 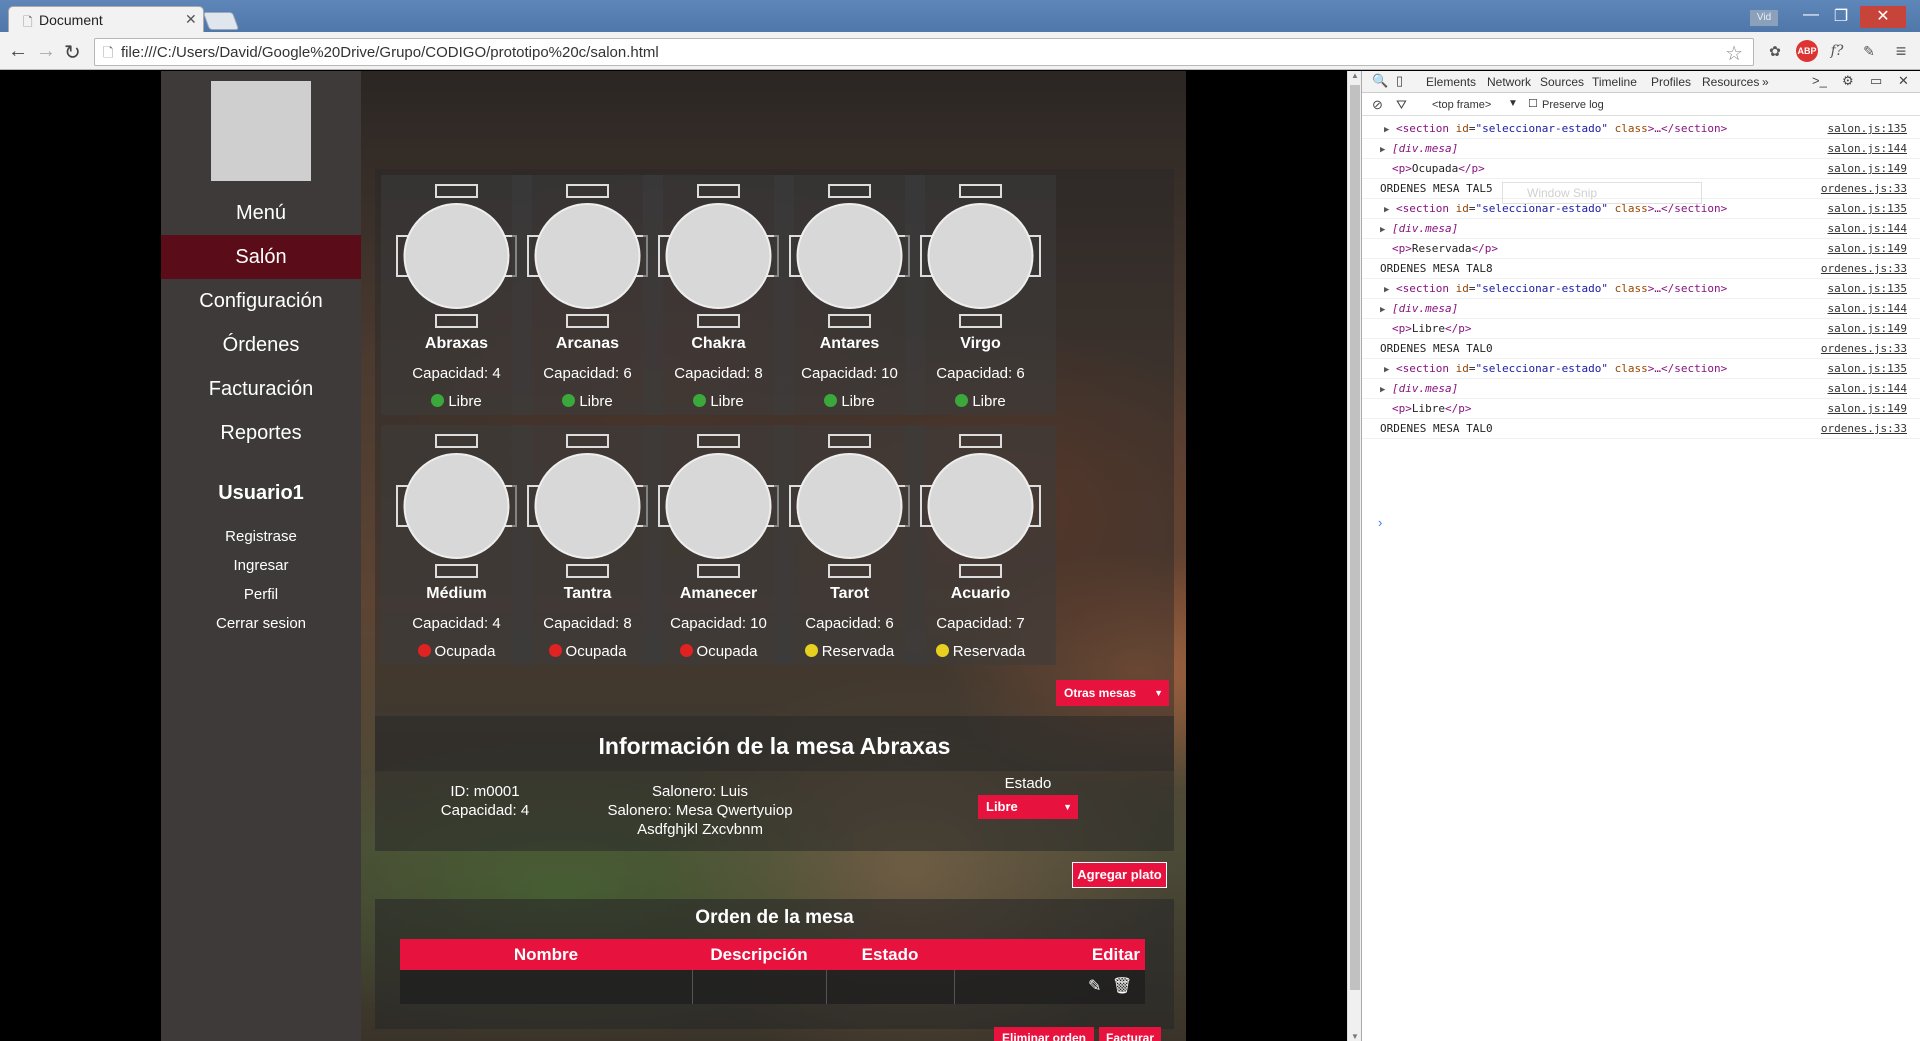 I want to click on link-ingresar: Ingresar, so click(x=261, y=565).